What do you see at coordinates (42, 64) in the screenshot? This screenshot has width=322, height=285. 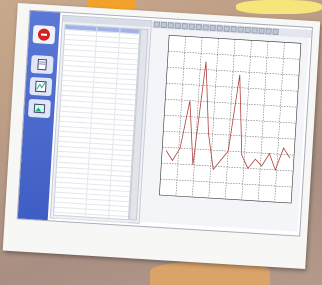 I see `document-icon` at bounding box center [42, 64].